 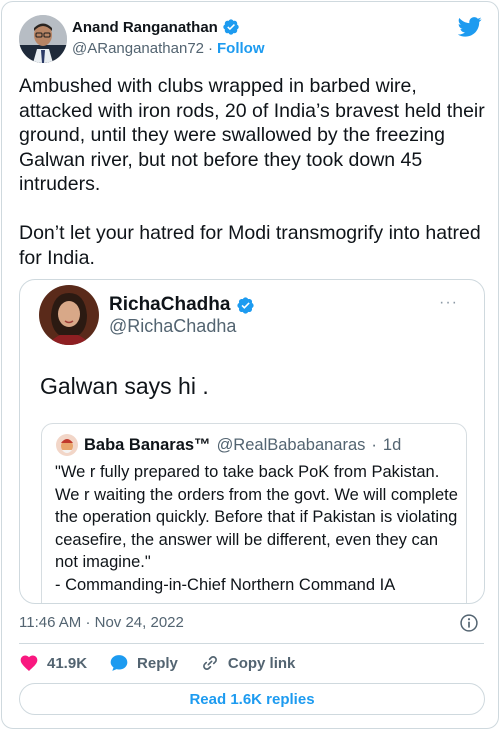 I want to click on link-icon, so click(x=209, y=663).